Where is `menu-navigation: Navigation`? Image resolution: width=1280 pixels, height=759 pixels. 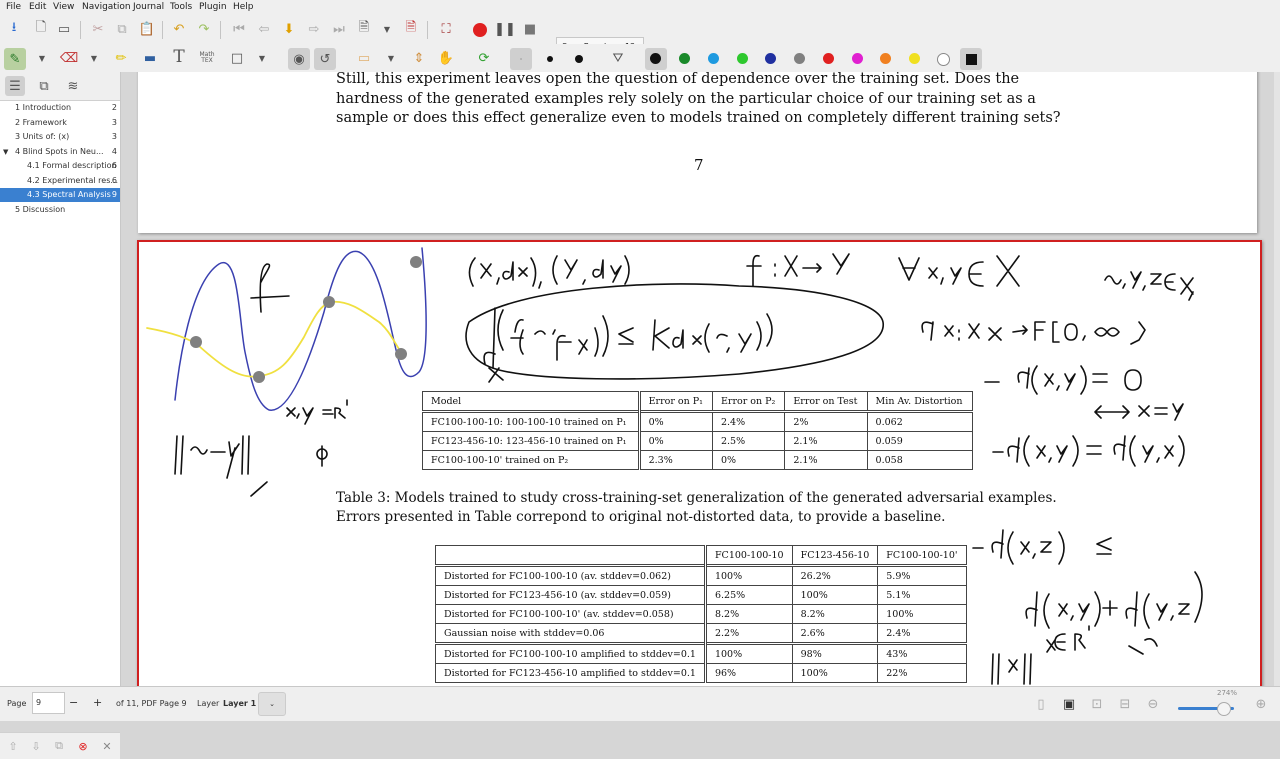
menu-navigation: Navigation is located at coordinates (106, 7).